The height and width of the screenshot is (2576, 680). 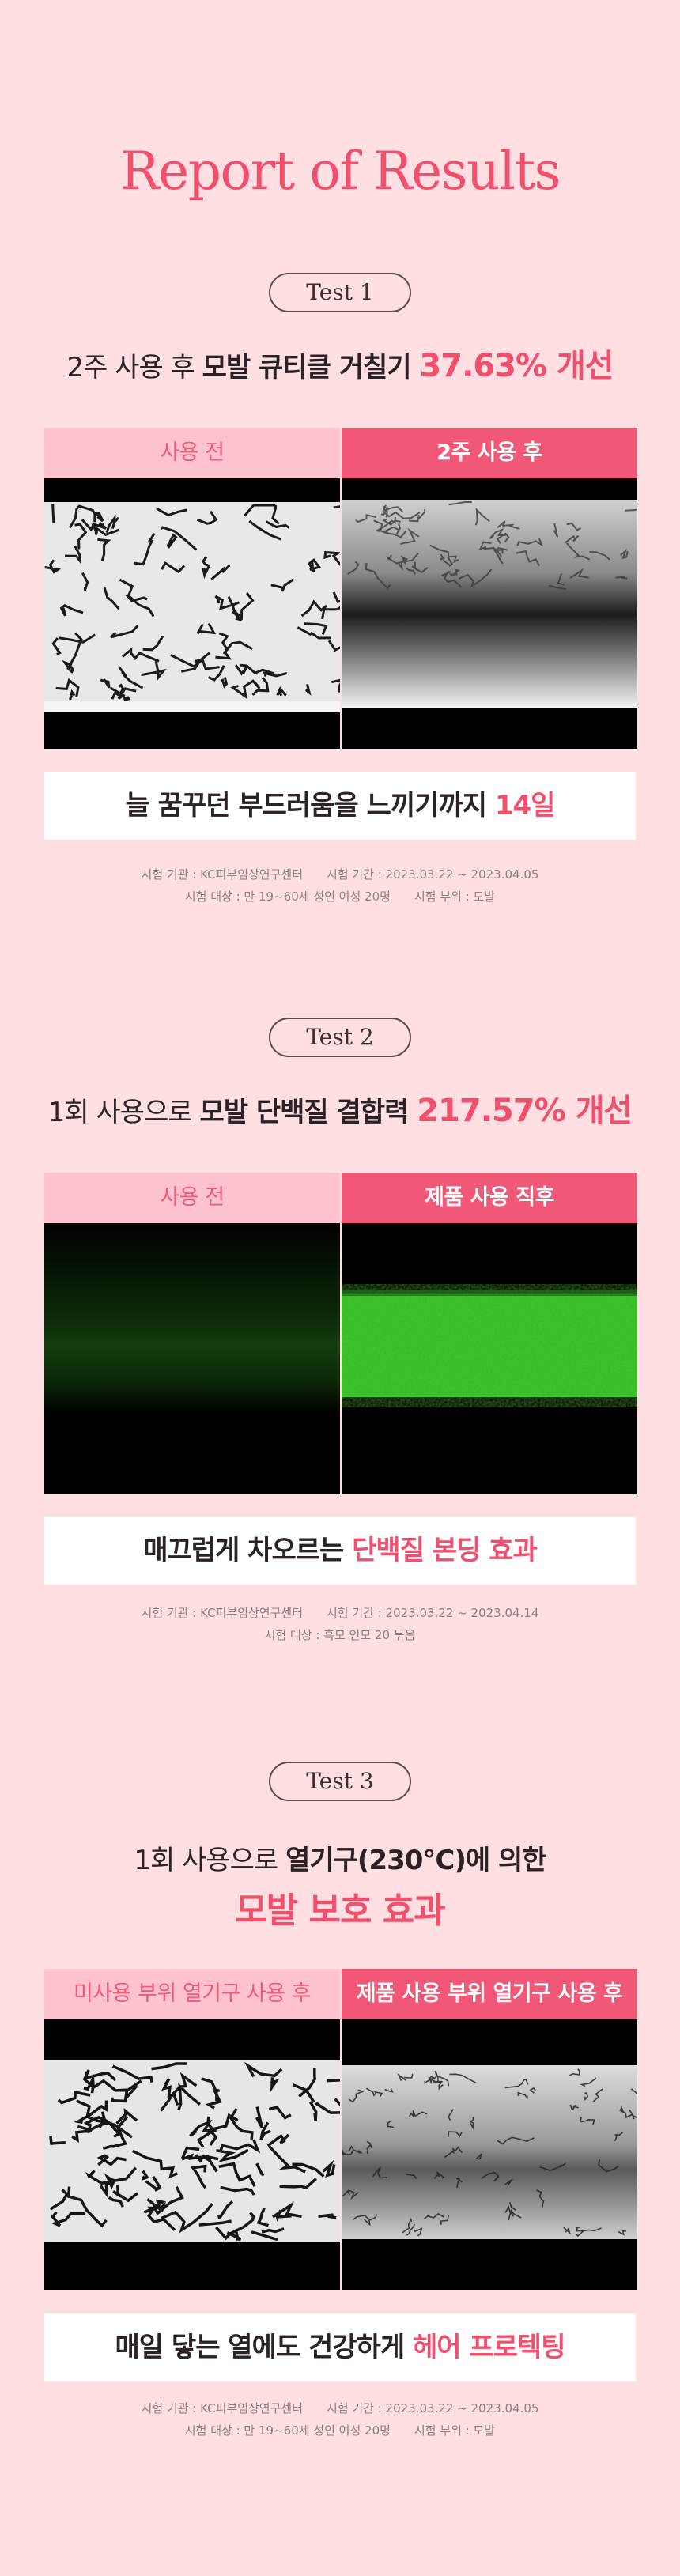 I want to click on test-2-badge: Test 2, so click(x=340, y=1037).